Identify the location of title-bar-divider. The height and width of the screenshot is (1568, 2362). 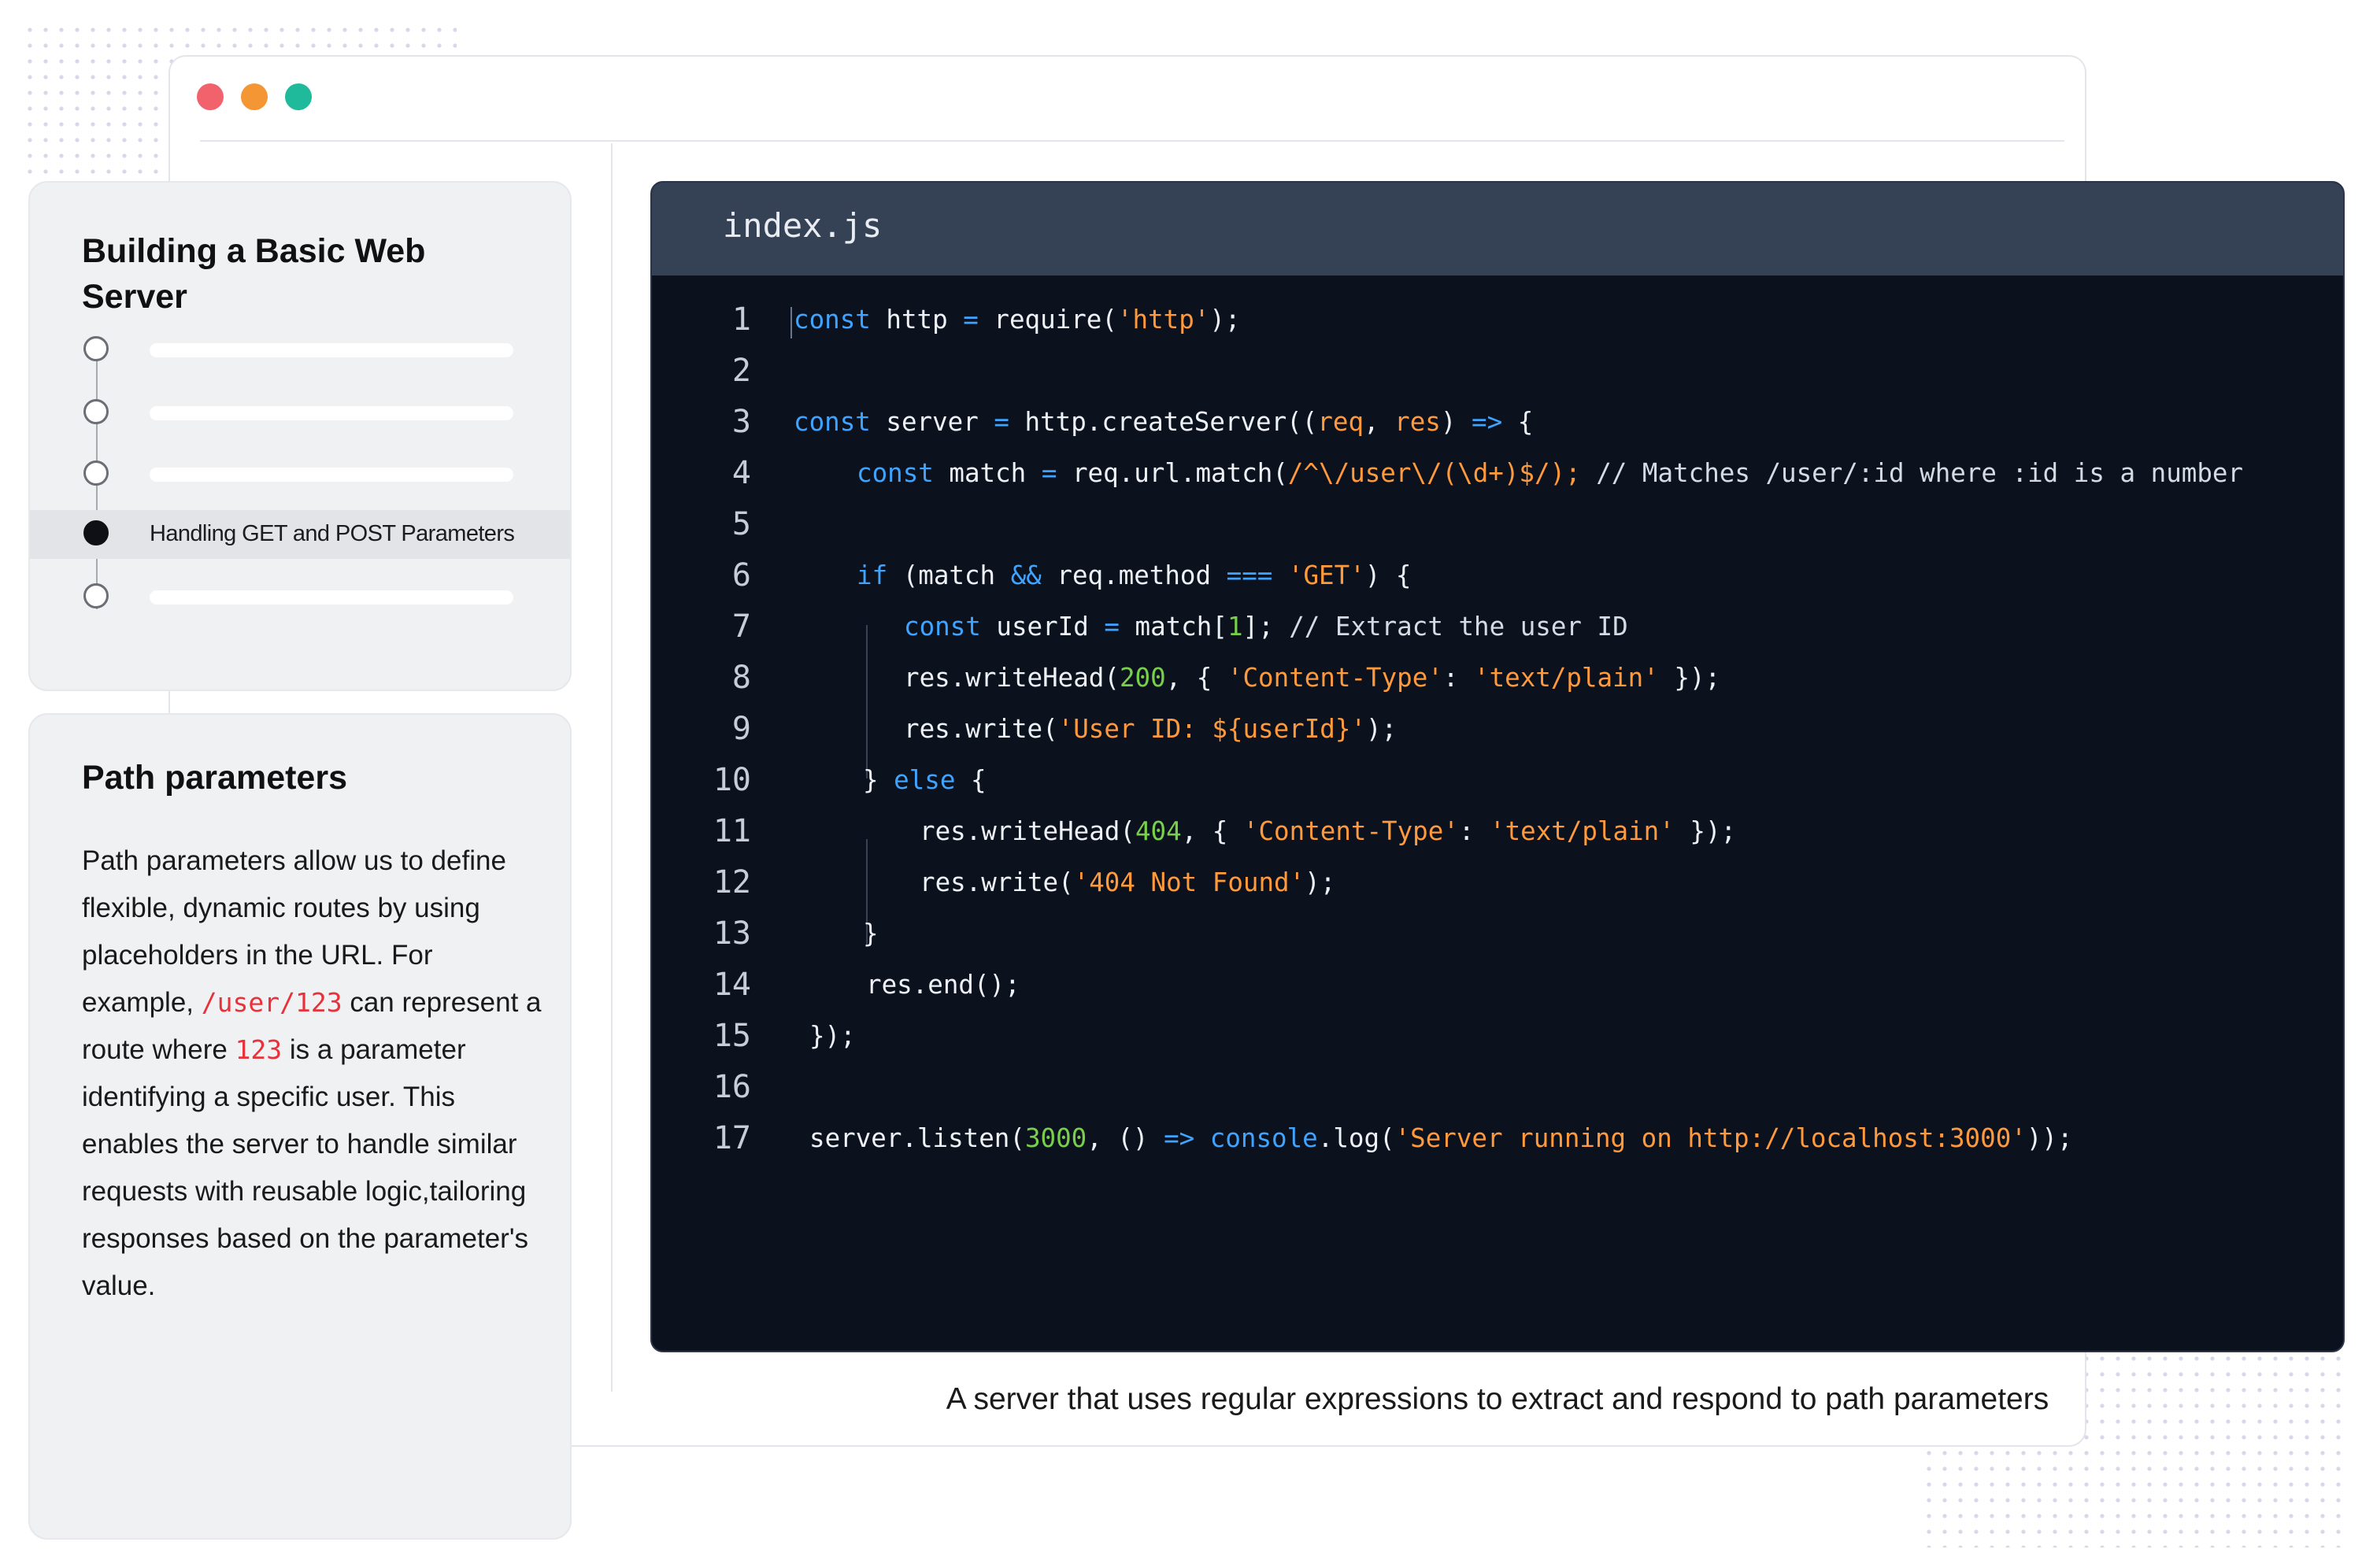
(1132, 141).